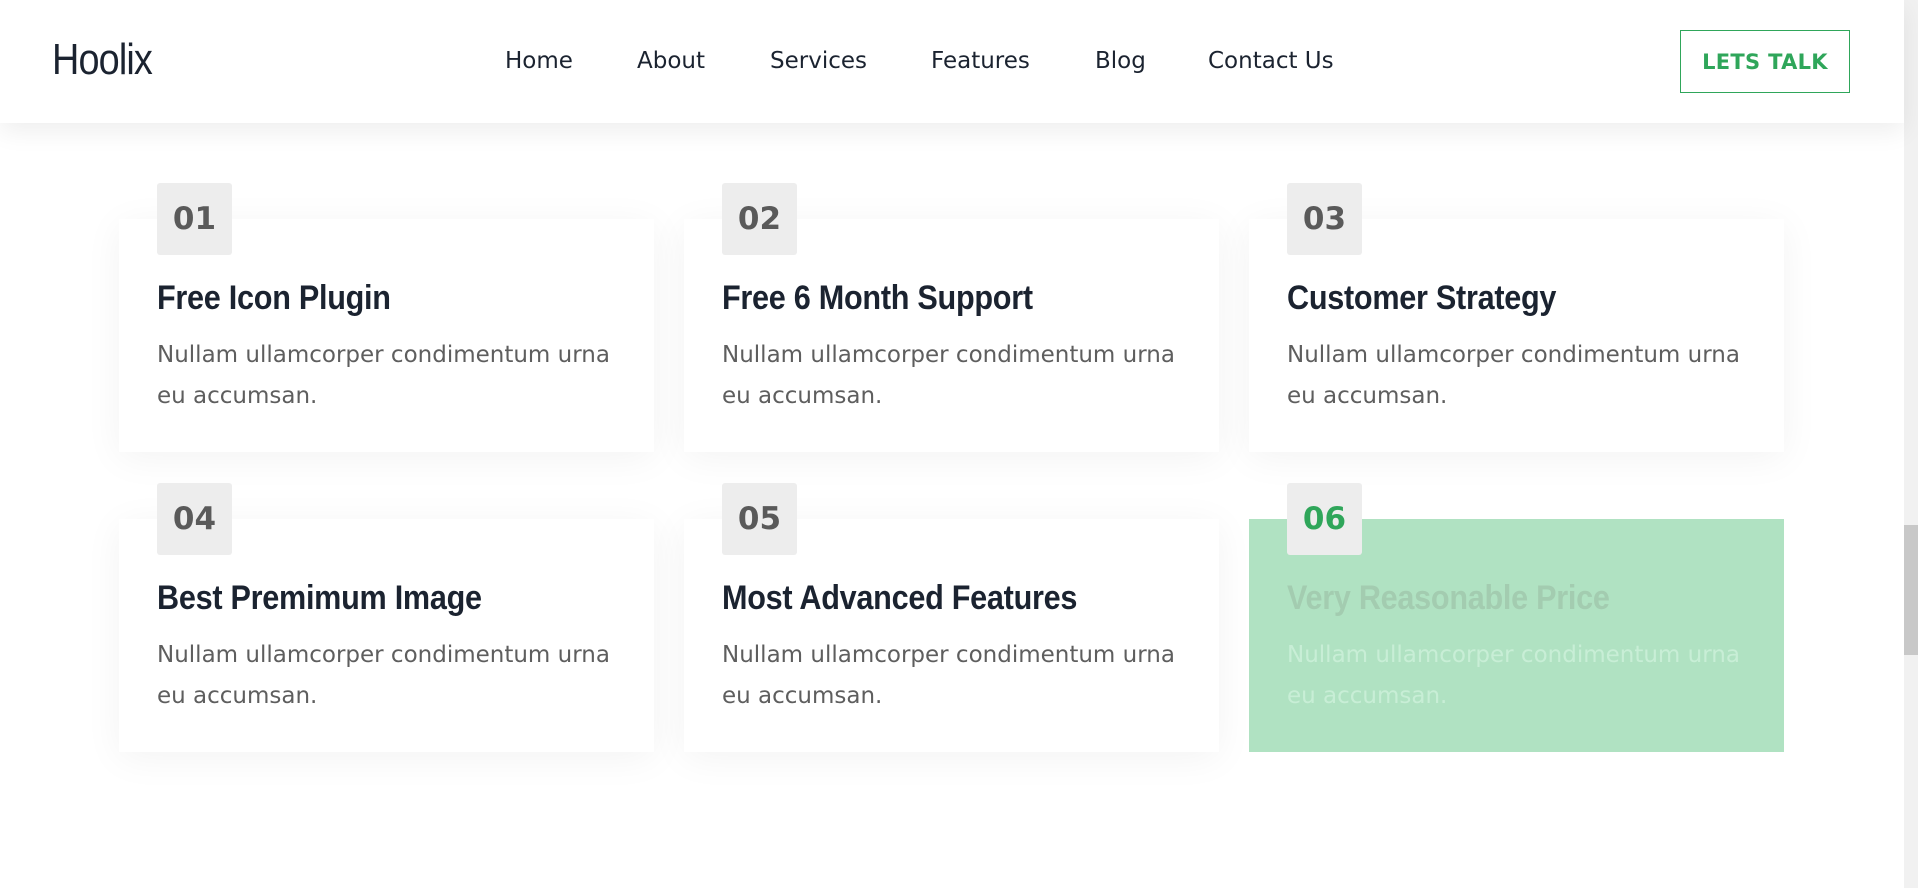  I want to click on nav-item-blog: Blog, so click(1120, 61).